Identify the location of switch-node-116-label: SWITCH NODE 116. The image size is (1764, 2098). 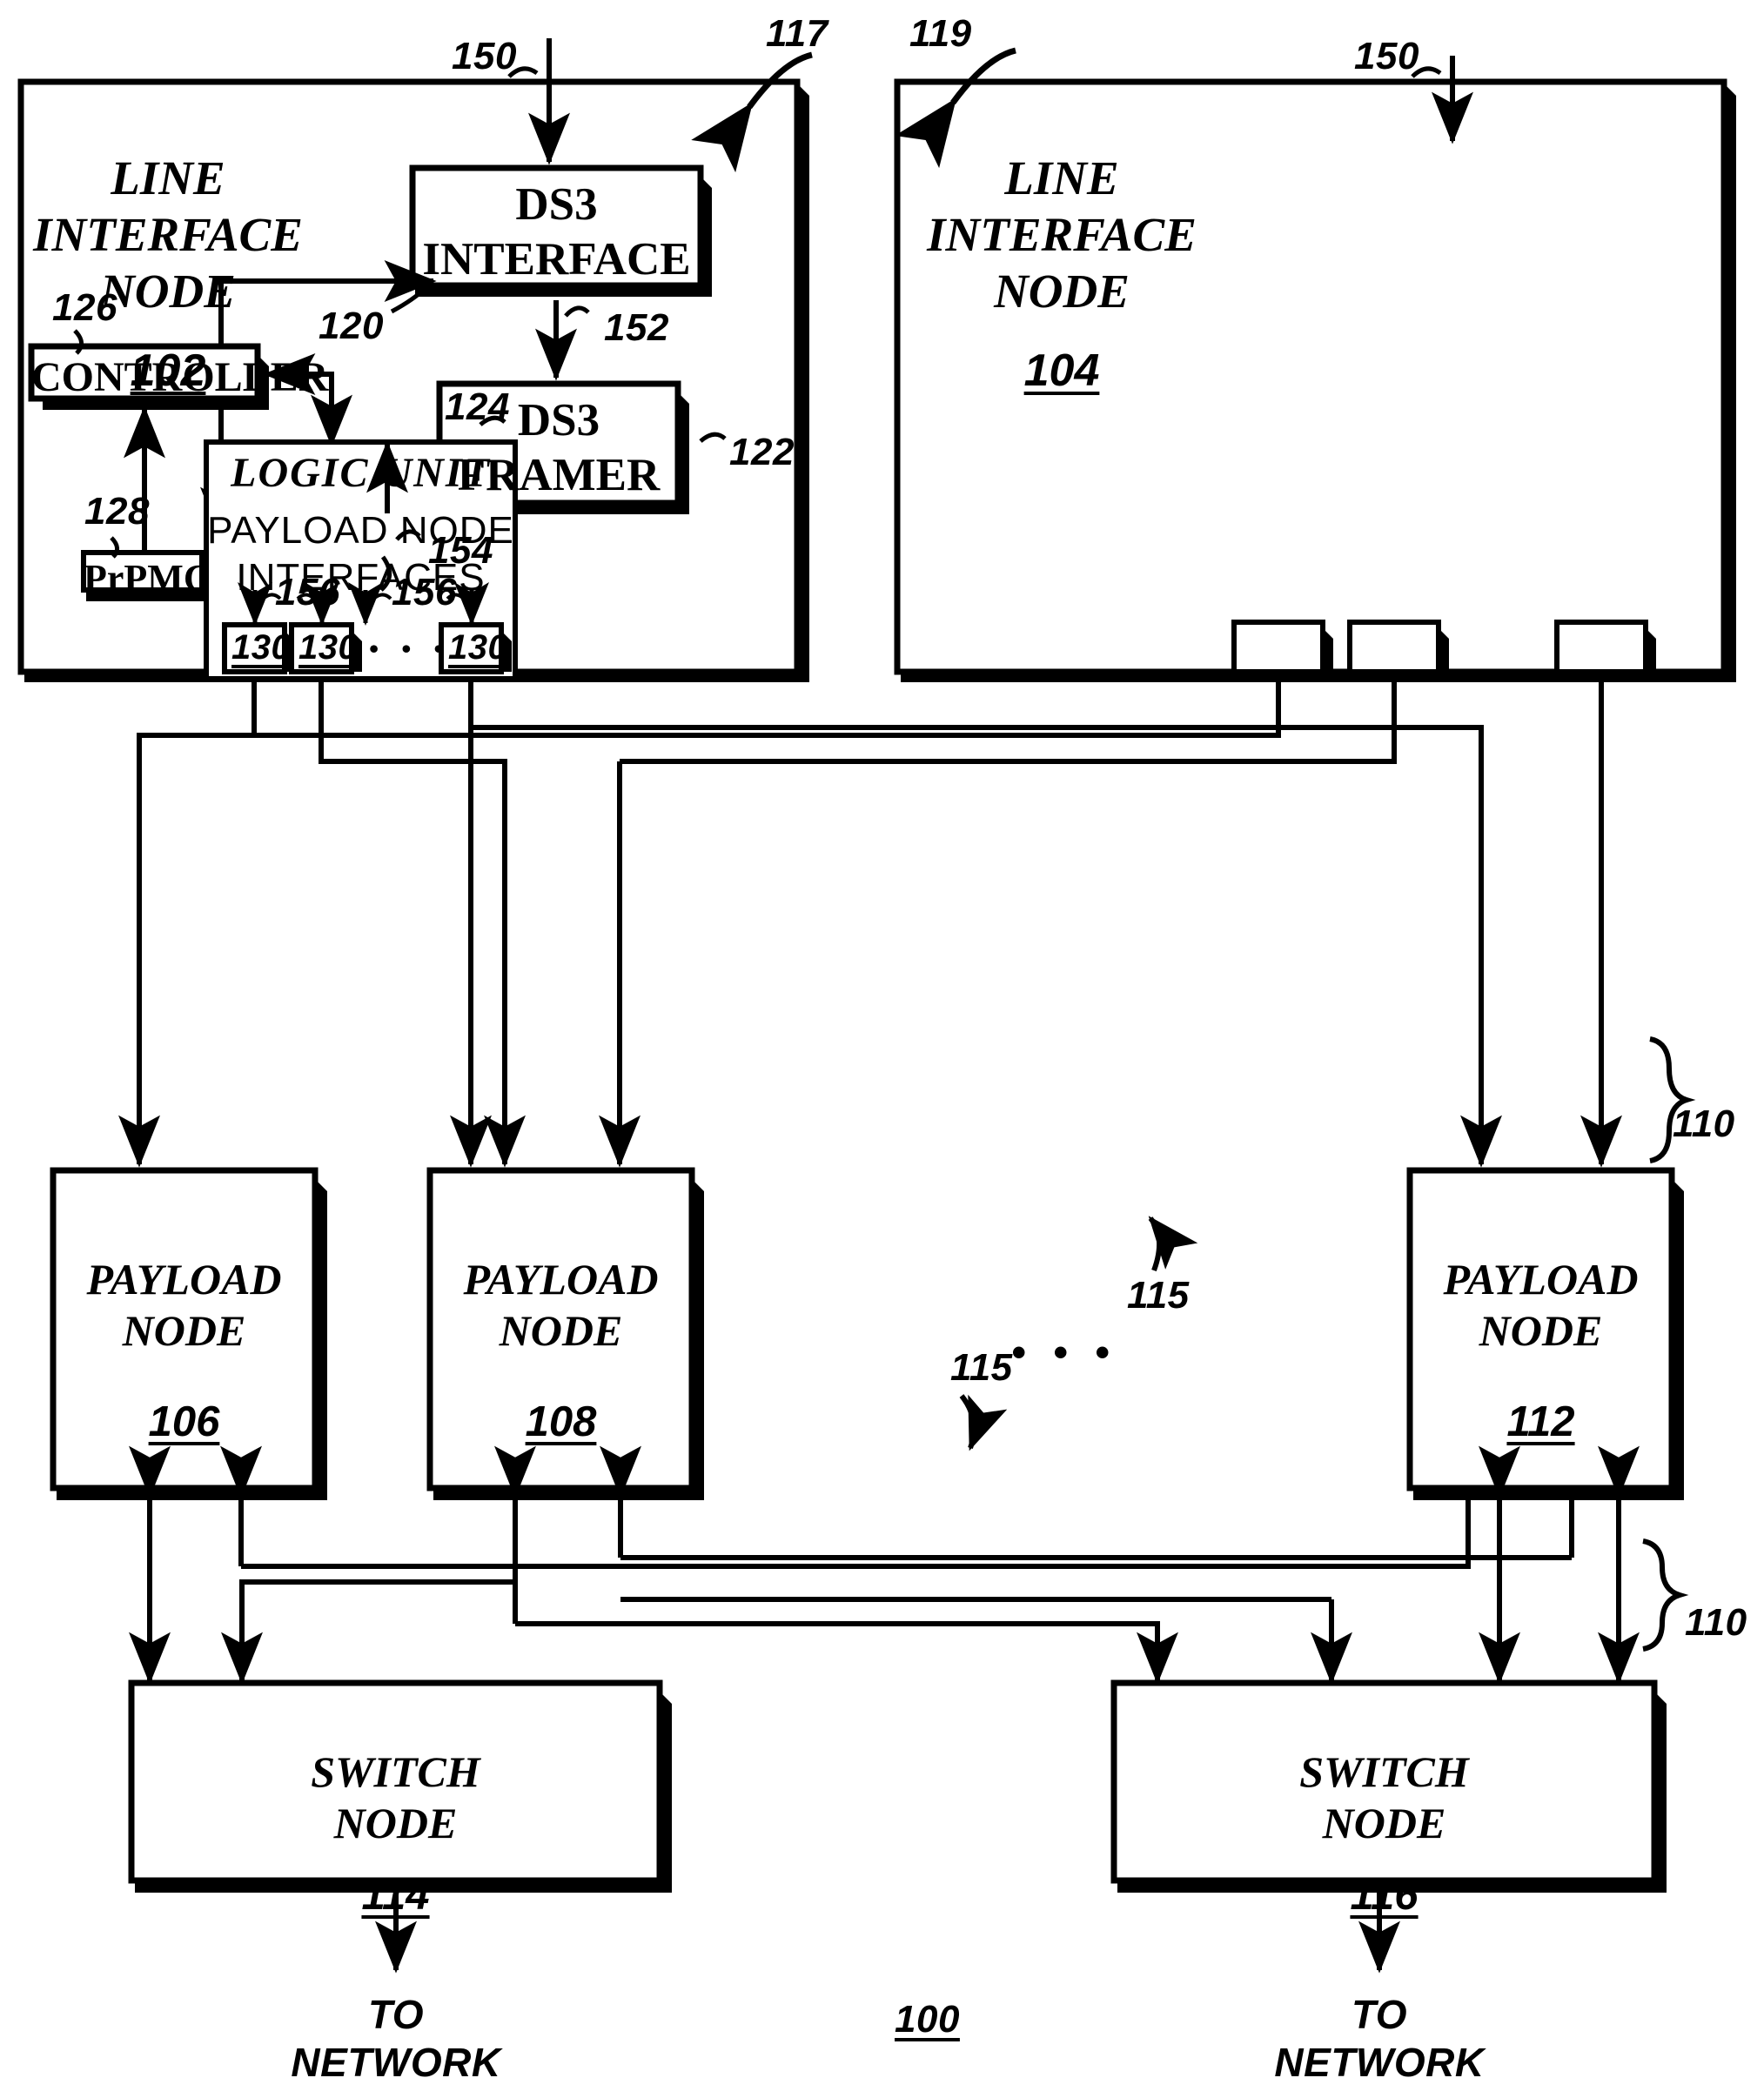
(1384, 1834).